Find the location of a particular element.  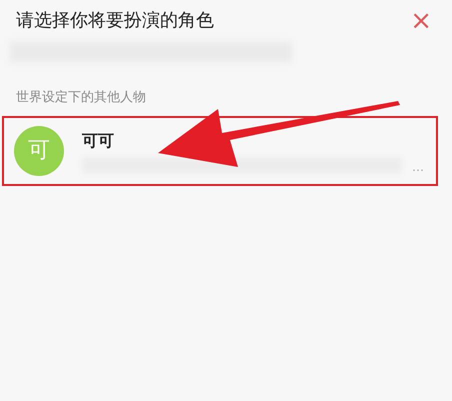

section-label: 世界设定下的其他人物 is located at coordinates (81, 98).